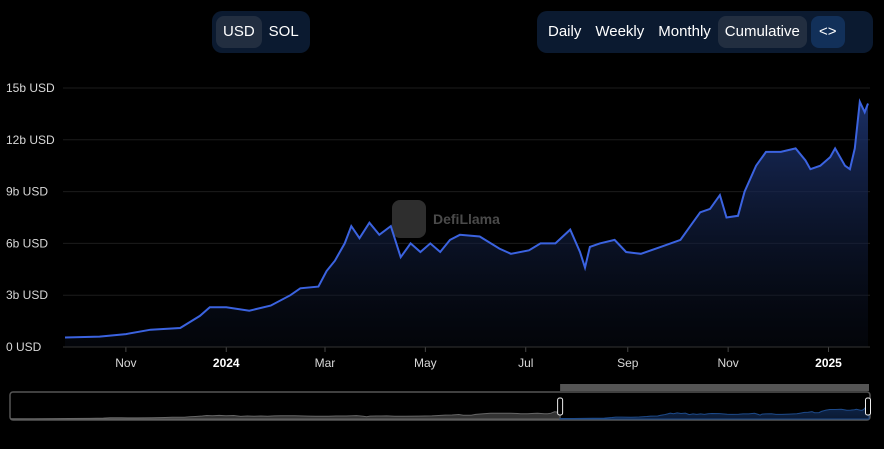  Describe the element at coordinates (828, 363) in the screenshot. I see `x-tick-label: 2025` at that location.